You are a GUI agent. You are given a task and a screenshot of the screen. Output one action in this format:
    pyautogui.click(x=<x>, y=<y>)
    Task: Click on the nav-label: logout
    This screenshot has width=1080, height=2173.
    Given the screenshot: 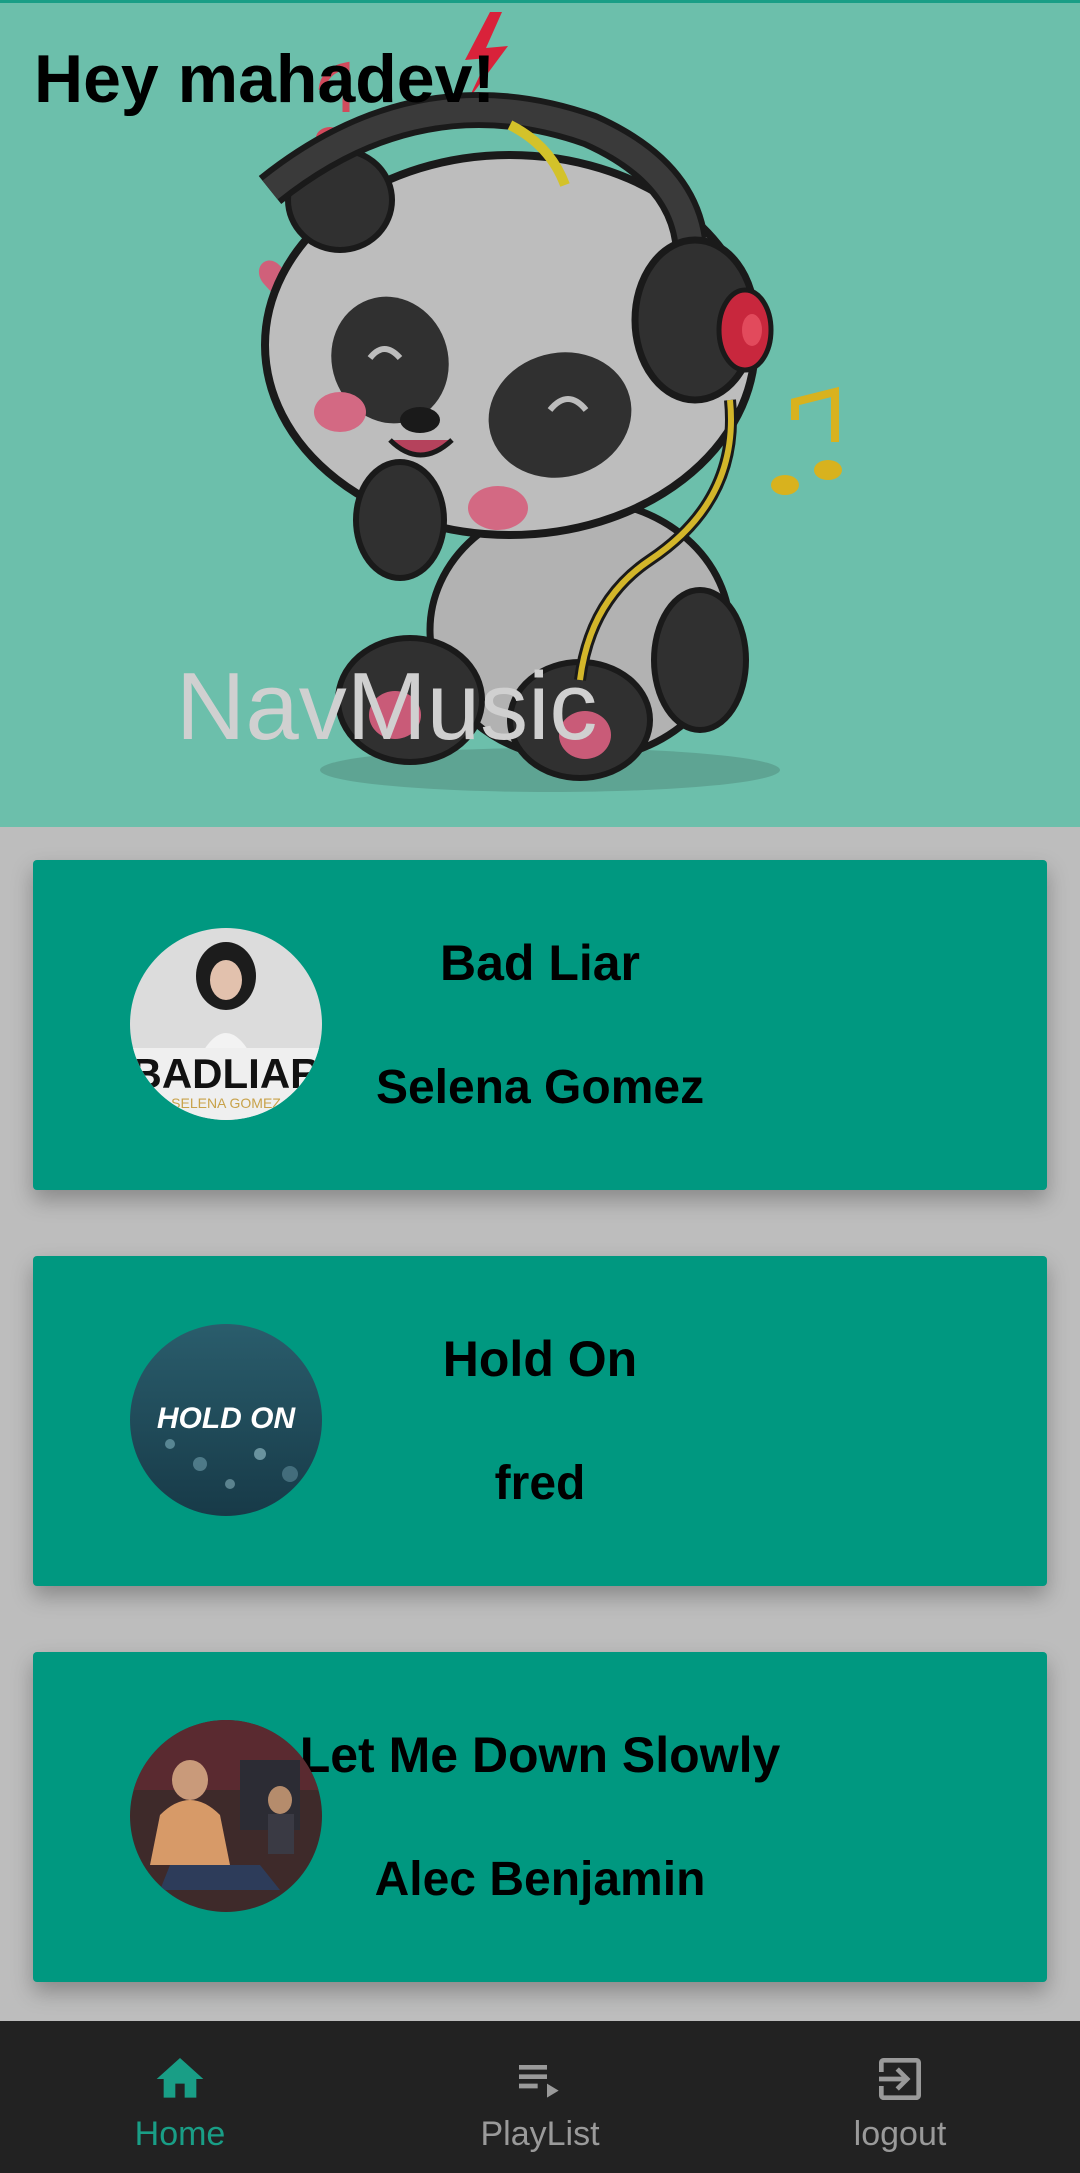 What is the action you would take?
    pyautogui.click(x=900, y=2134)
    